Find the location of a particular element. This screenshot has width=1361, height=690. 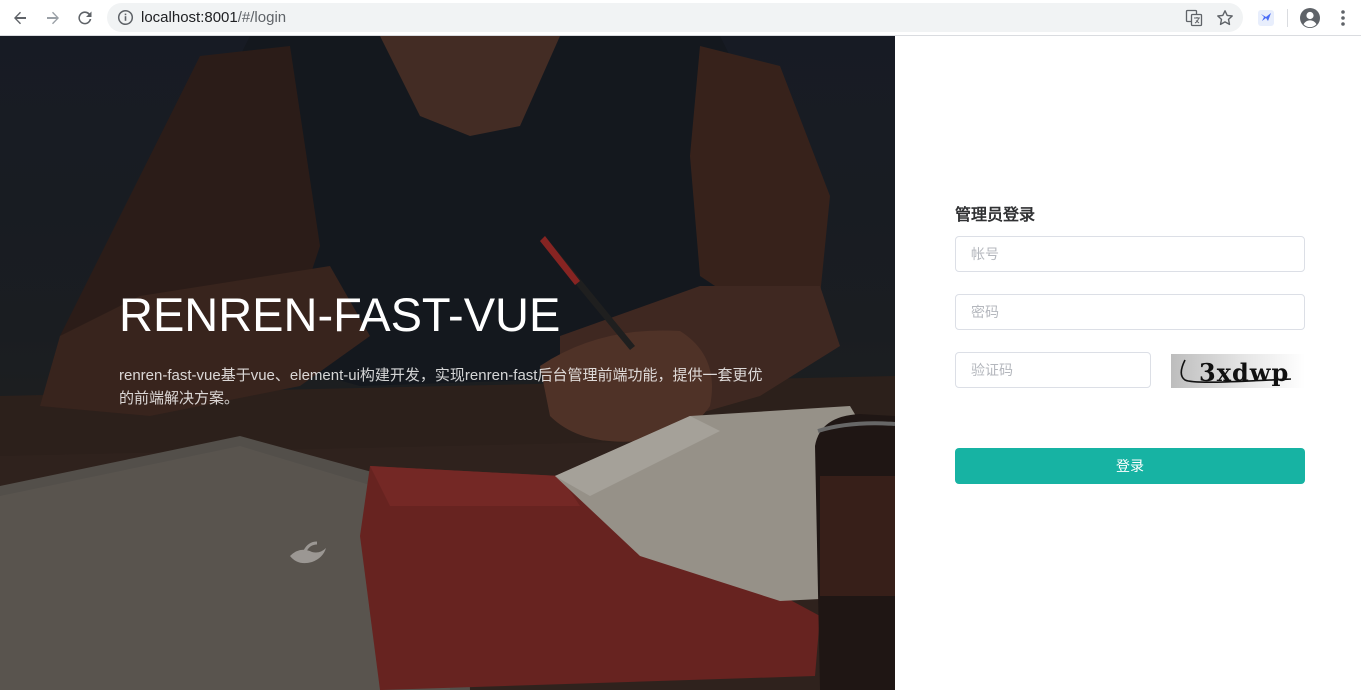

username-field is located at coordinates (1130, 254).